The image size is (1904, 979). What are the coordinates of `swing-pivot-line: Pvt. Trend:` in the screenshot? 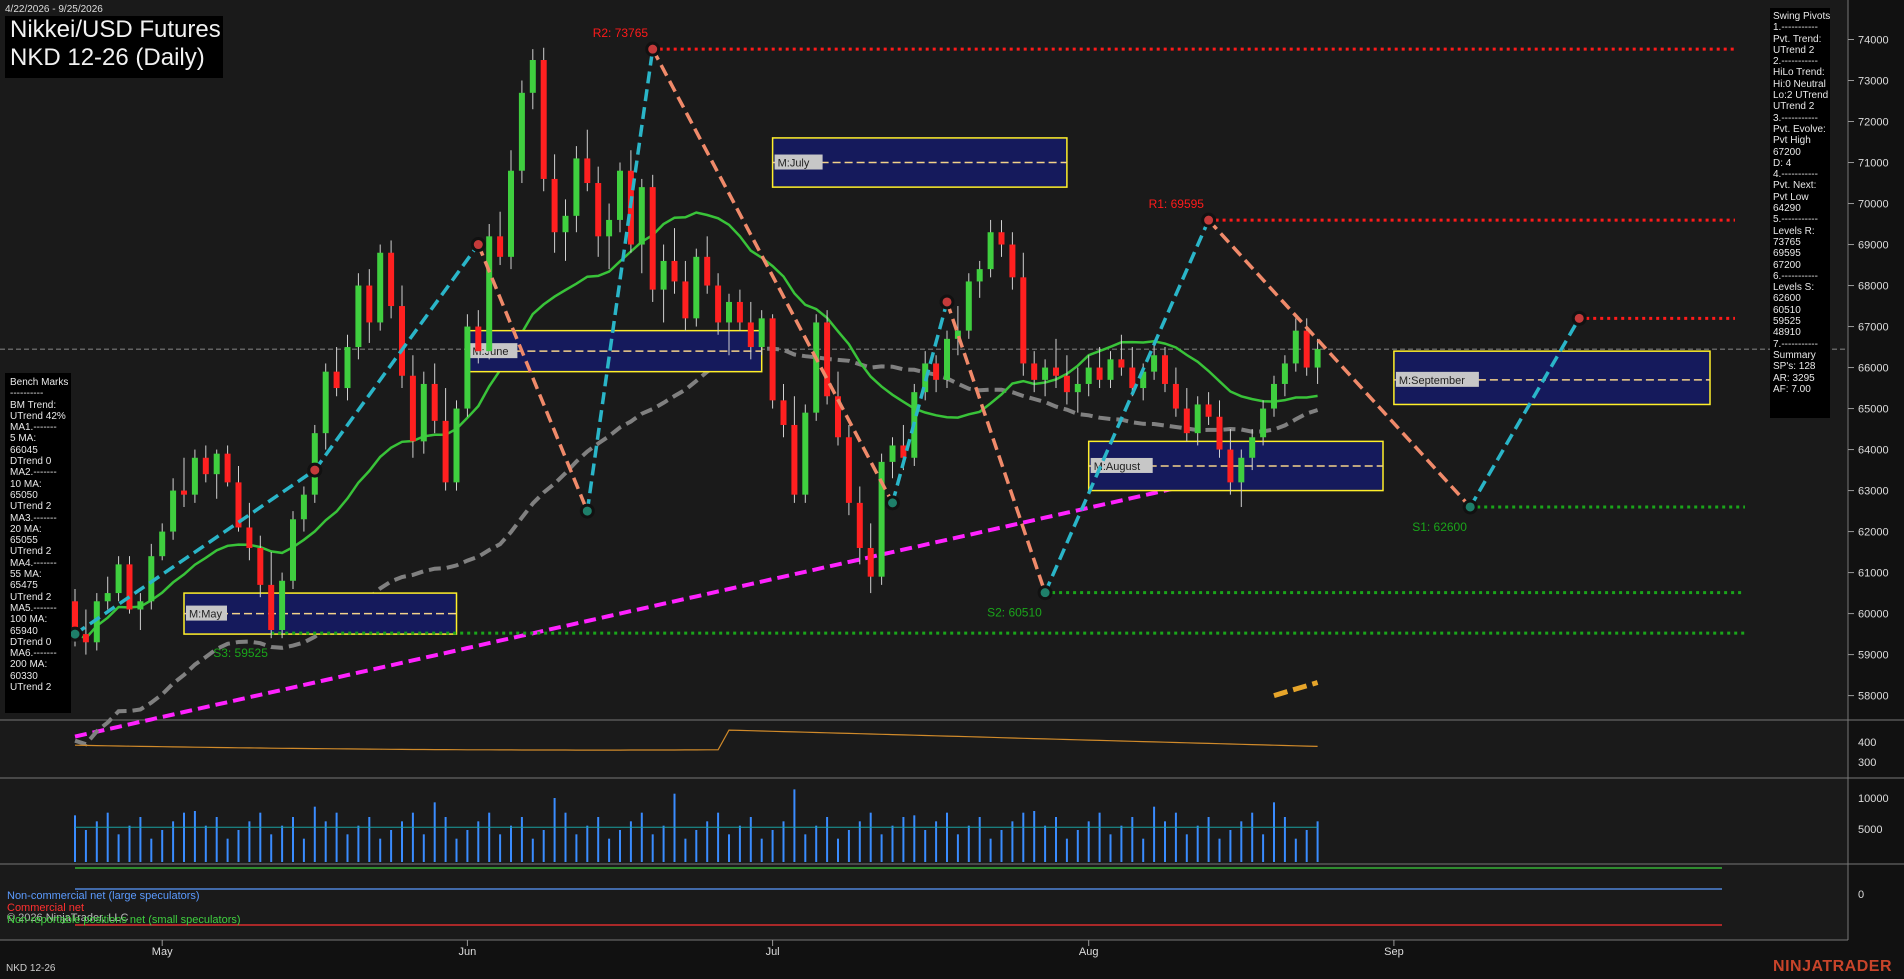 It's located at (1797, 39).